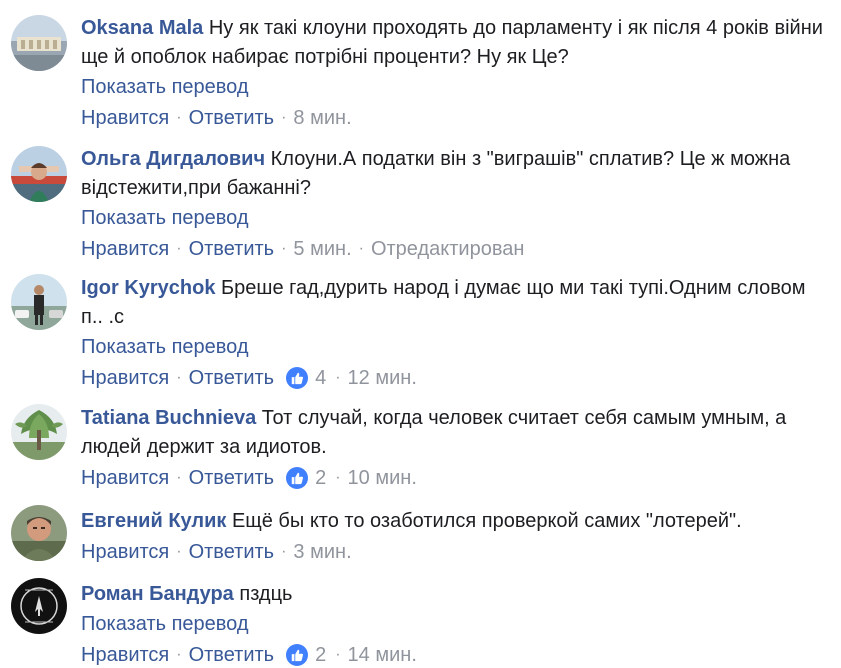 This screenshot has height=668, width=841. I want to click on comment-timestamp: 3 мин., so click(322, 552).